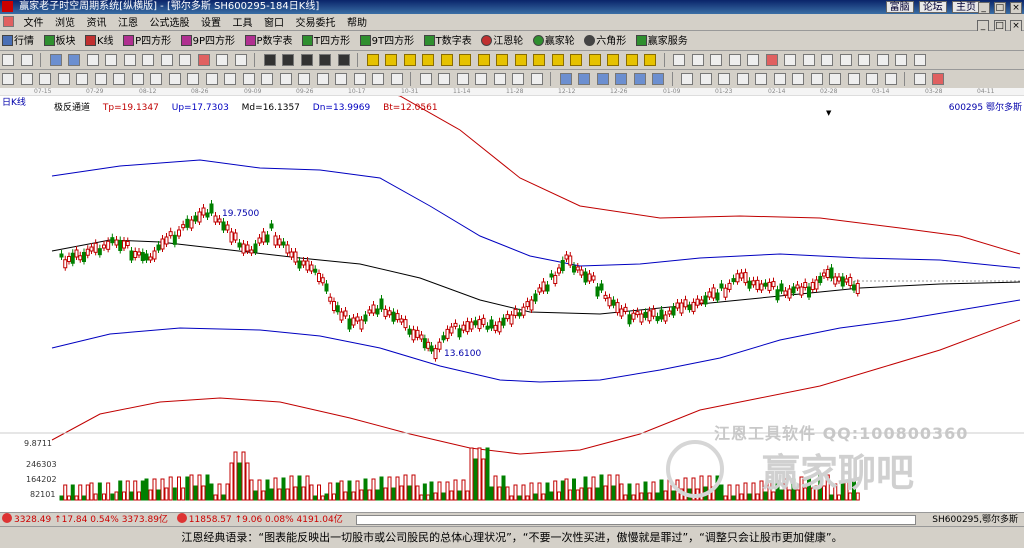 The height and width of the screenshot is (548, 1024). I want to click on tb-quotes-button: 行情, so click(19, 42).